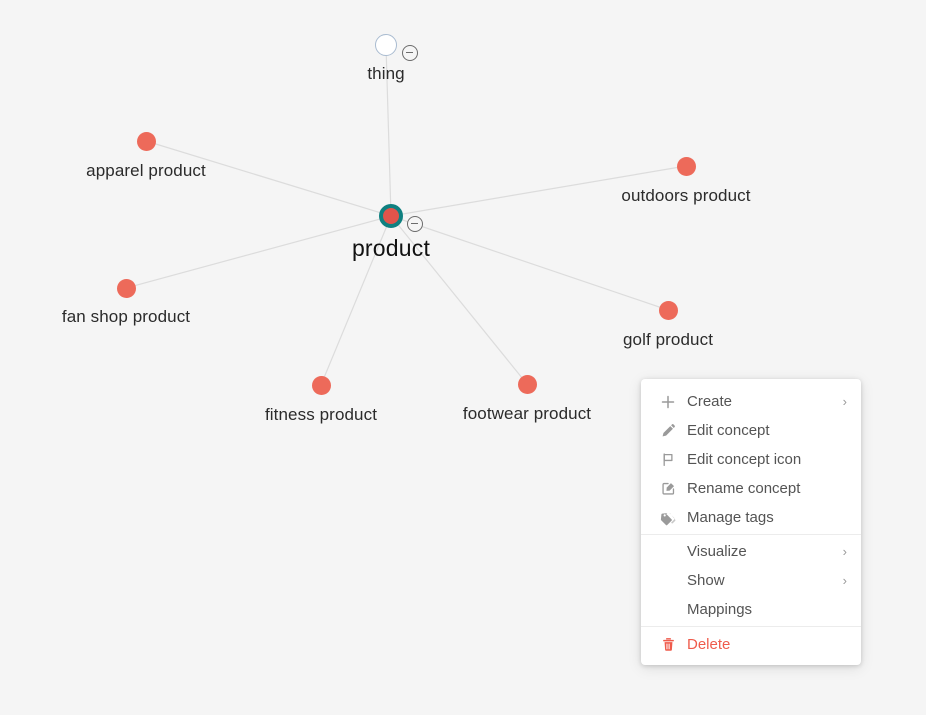 Image resolution: width=926 pixels, height=715 pixels. What do you see at coordinates (386, 45) in the screenshot?
I see `graph-node-thing` at bounding box center [386, 45].